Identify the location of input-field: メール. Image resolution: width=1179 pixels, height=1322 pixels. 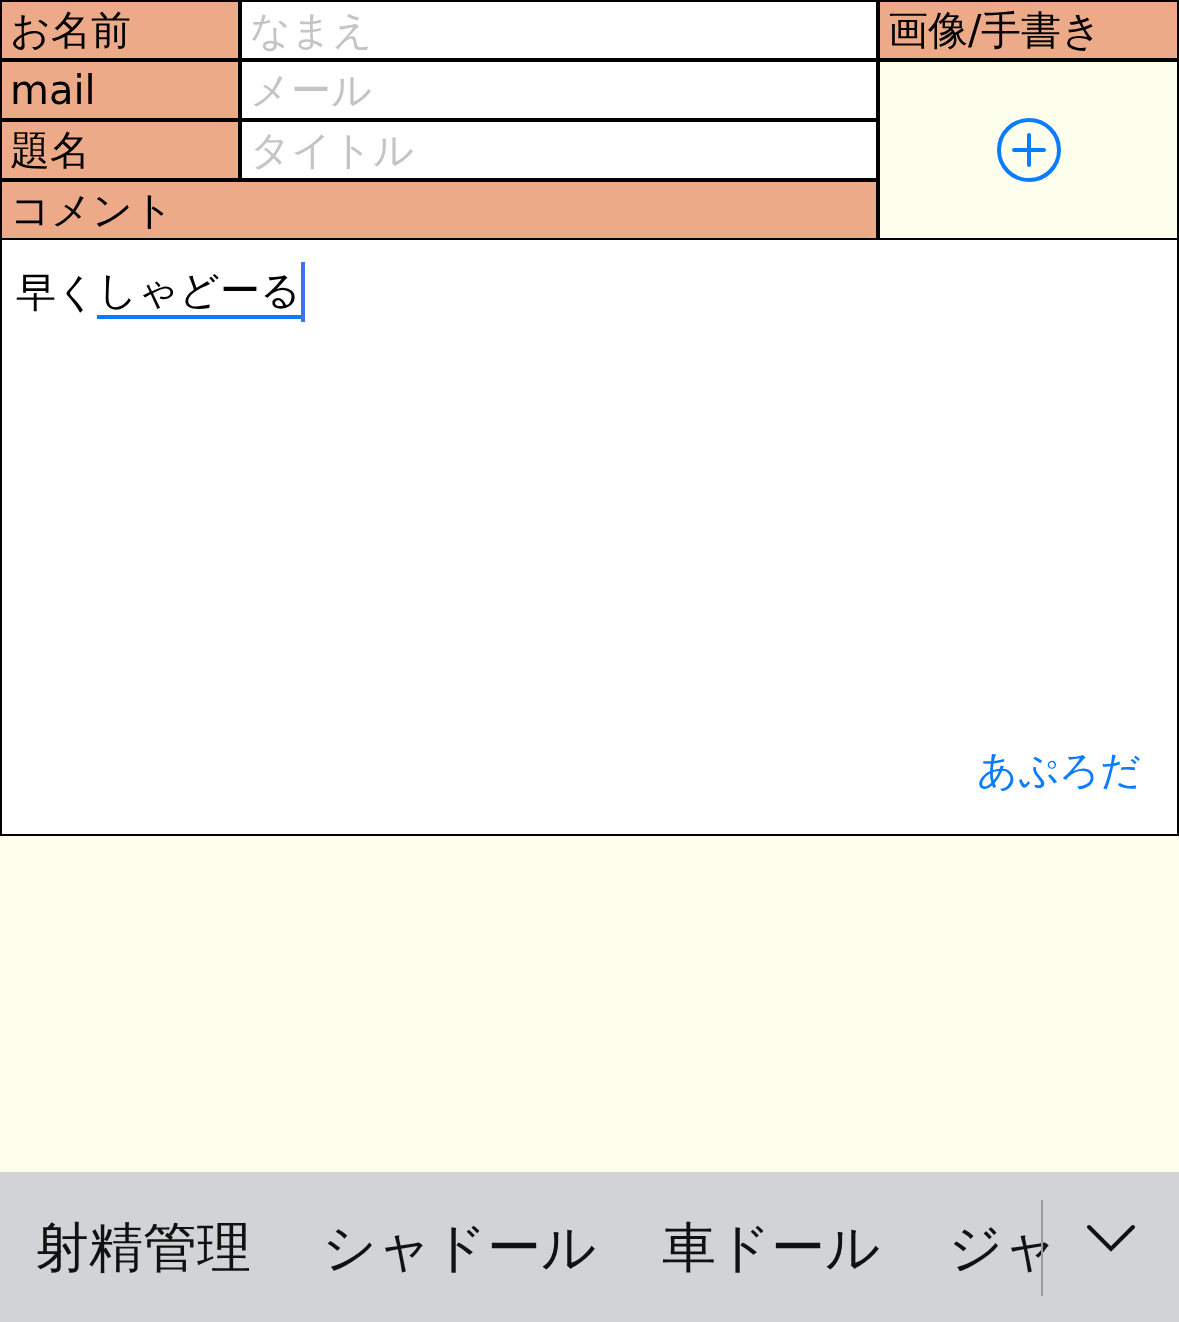
(559, 90).